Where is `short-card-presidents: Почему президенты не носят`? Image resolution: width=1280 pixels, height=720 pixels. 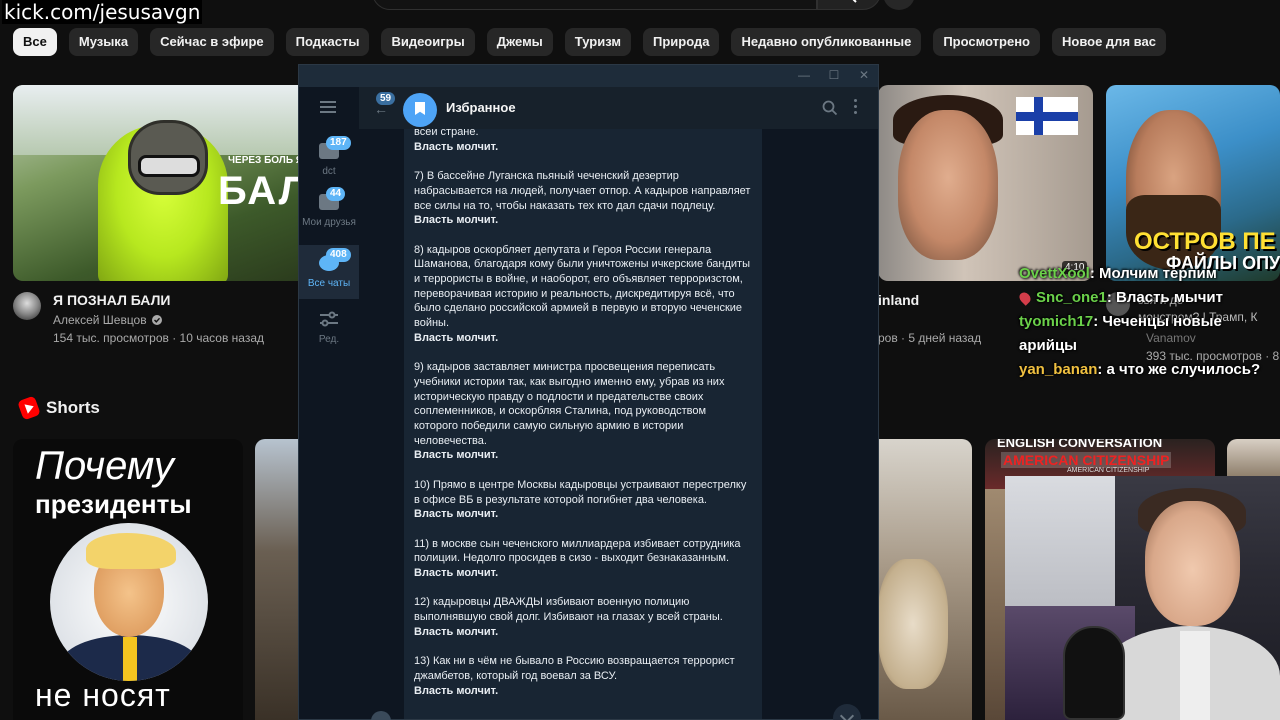
short-card-presidents: Почему президенты не носят is located at coordinates (128, 579).